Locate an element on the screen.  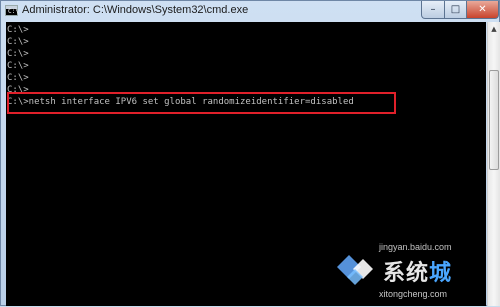
watermark-site: xitongcheng.com is located at coordinates (413, 294).